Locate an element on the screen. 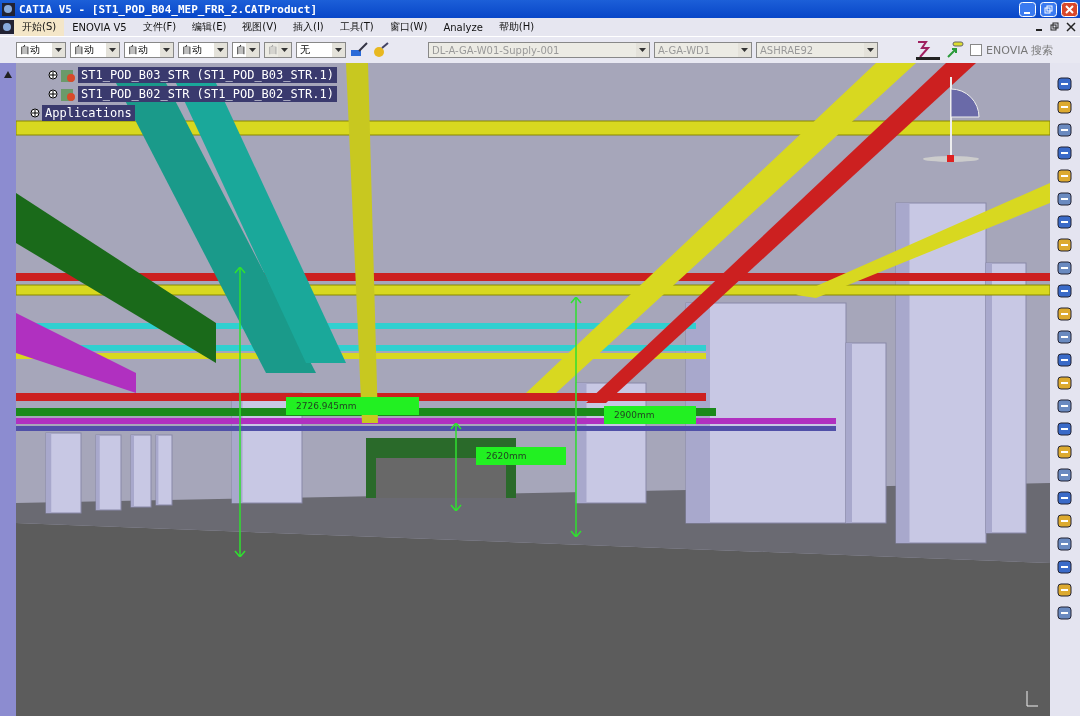 This screenshot has height=716, width=1080. arrow-icon is located at coordinates (956, 50).